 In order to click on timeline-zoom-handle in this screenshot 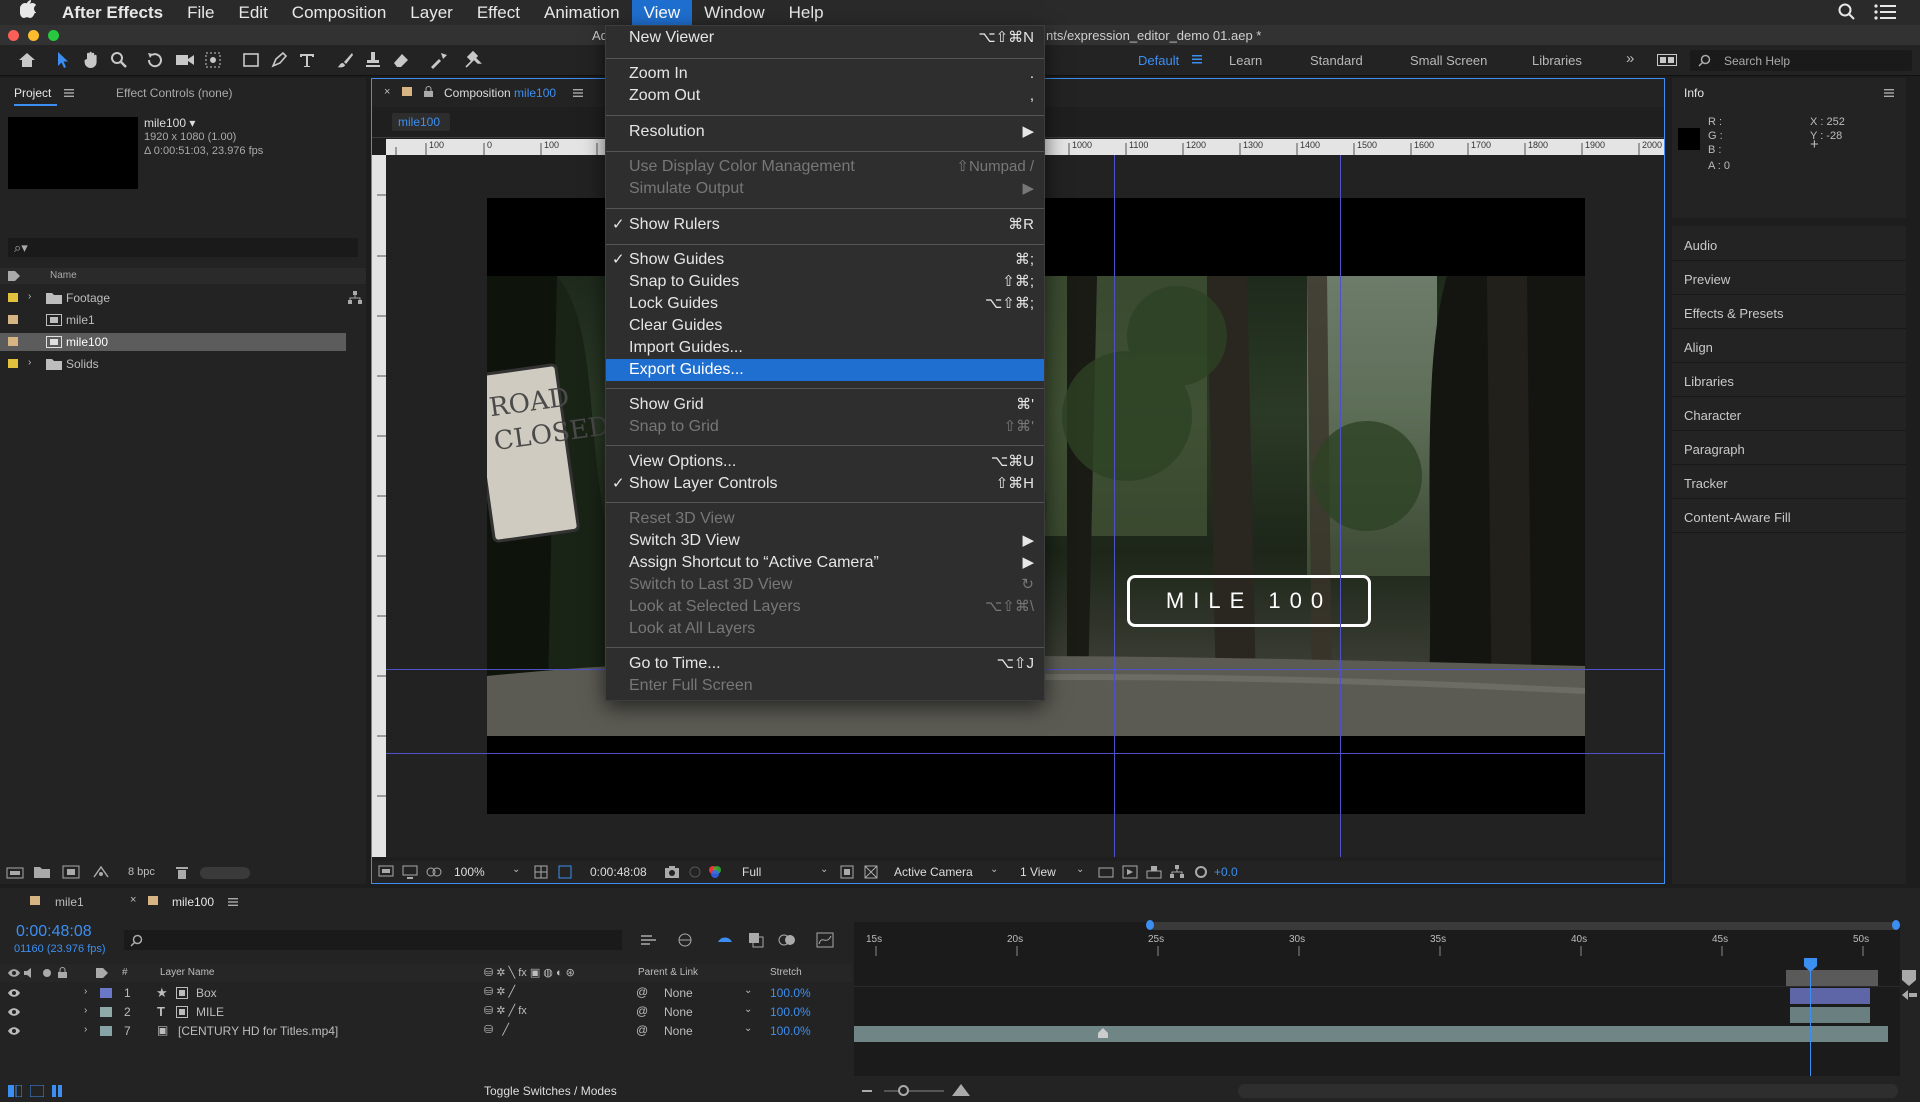, I will do `click(903, 1090)`.